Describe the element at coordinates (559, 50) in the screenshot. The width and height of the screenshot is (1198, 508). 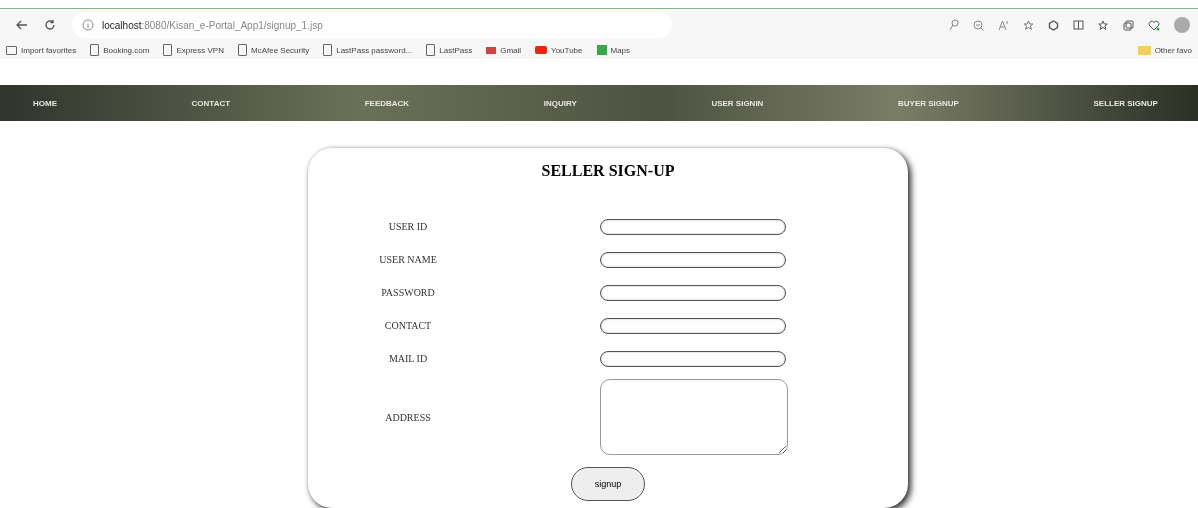
I see `bookmark-item: YouTube` at that location.